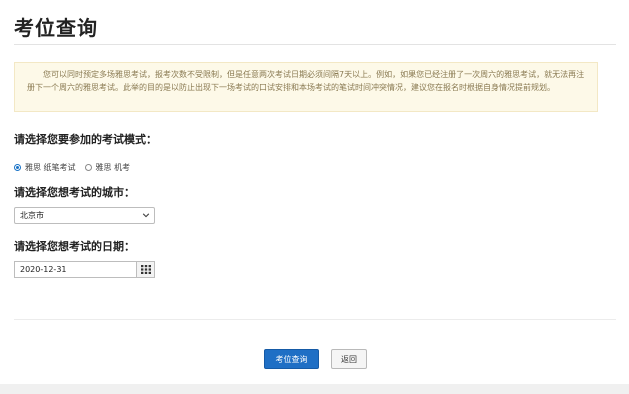 Image resolution: width=629 pixels, height=394 pixels. What do you see at coordinates (17, 167) in the screenshot?
I see `radio-paper-exam-circle` at bounding box center [17, 167].